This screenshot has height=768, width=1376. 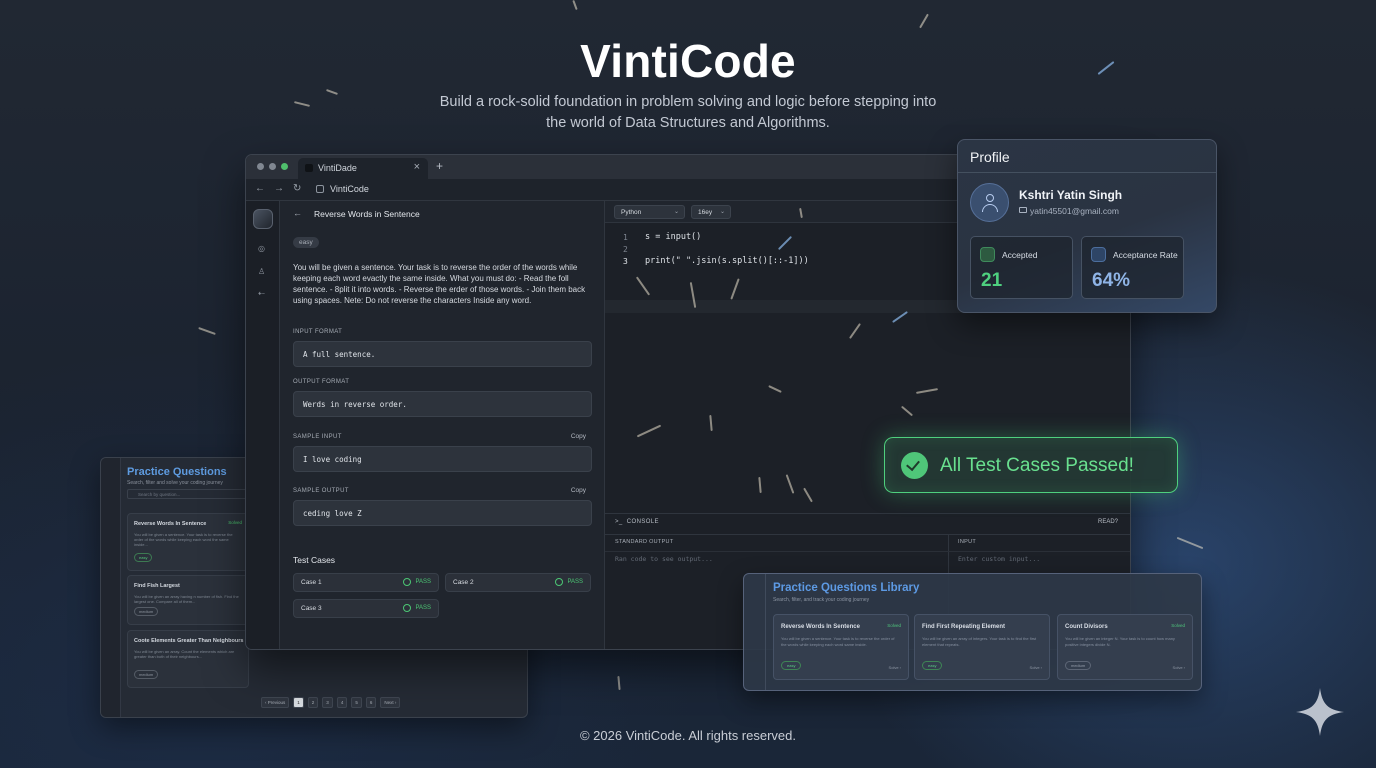 What do you see at coordinates (366, 608) in the screenshot?
I see `test-case-3: Case 3 PASS` at bounding box center [366, 608].